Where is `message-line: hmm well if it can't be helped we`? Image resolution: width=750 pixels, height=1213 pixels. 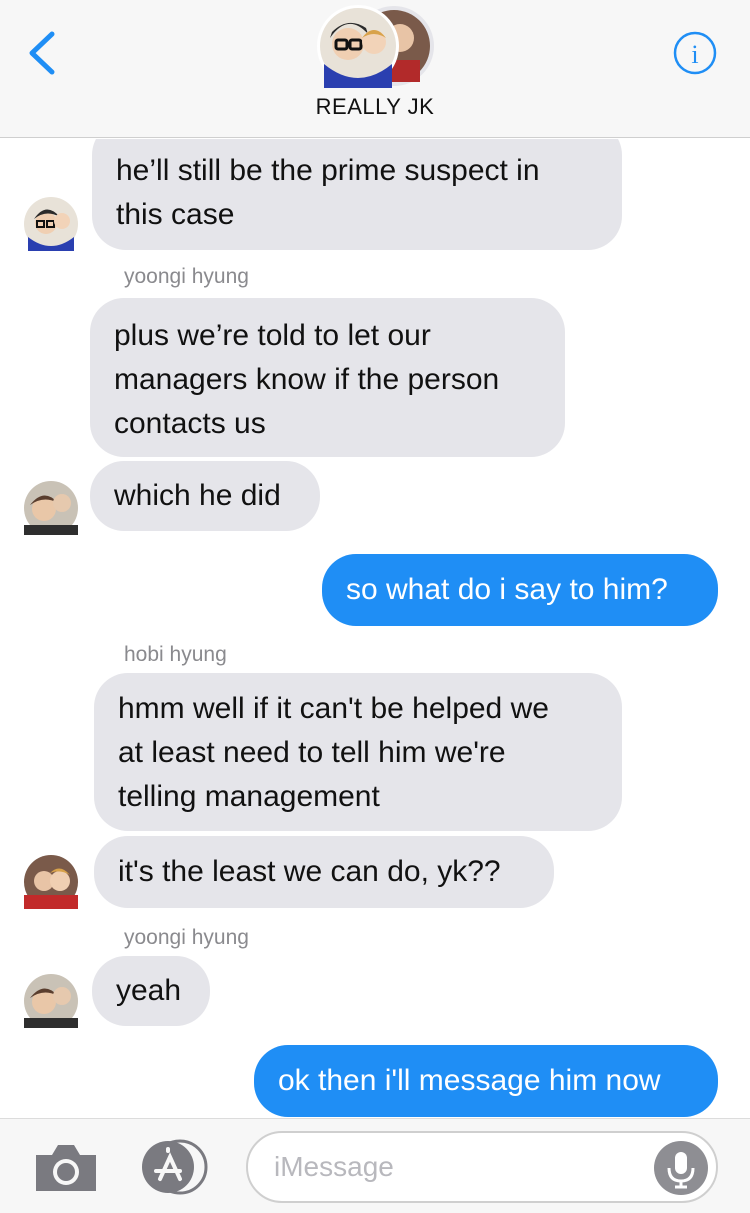 message-line: hmm well if it can't be helped we is located at coordinates (333, 708).